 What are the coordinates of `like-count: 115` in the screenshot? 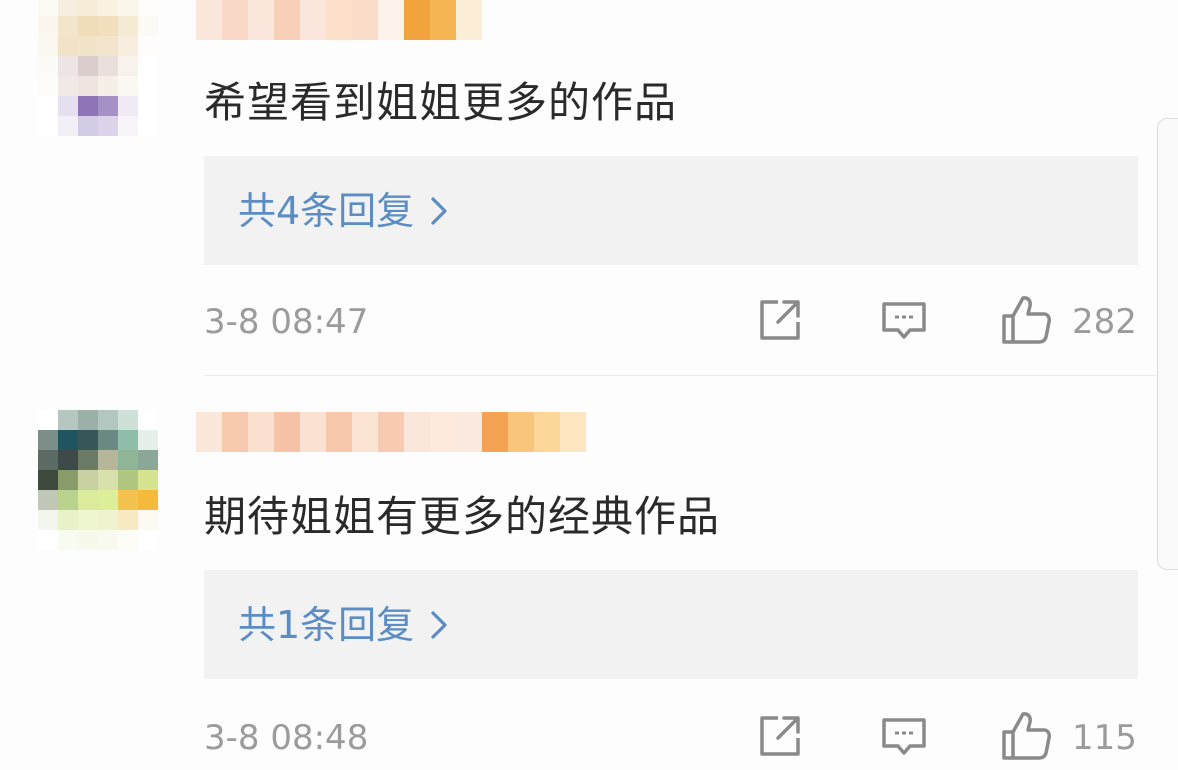 It's located at (1104, 738).